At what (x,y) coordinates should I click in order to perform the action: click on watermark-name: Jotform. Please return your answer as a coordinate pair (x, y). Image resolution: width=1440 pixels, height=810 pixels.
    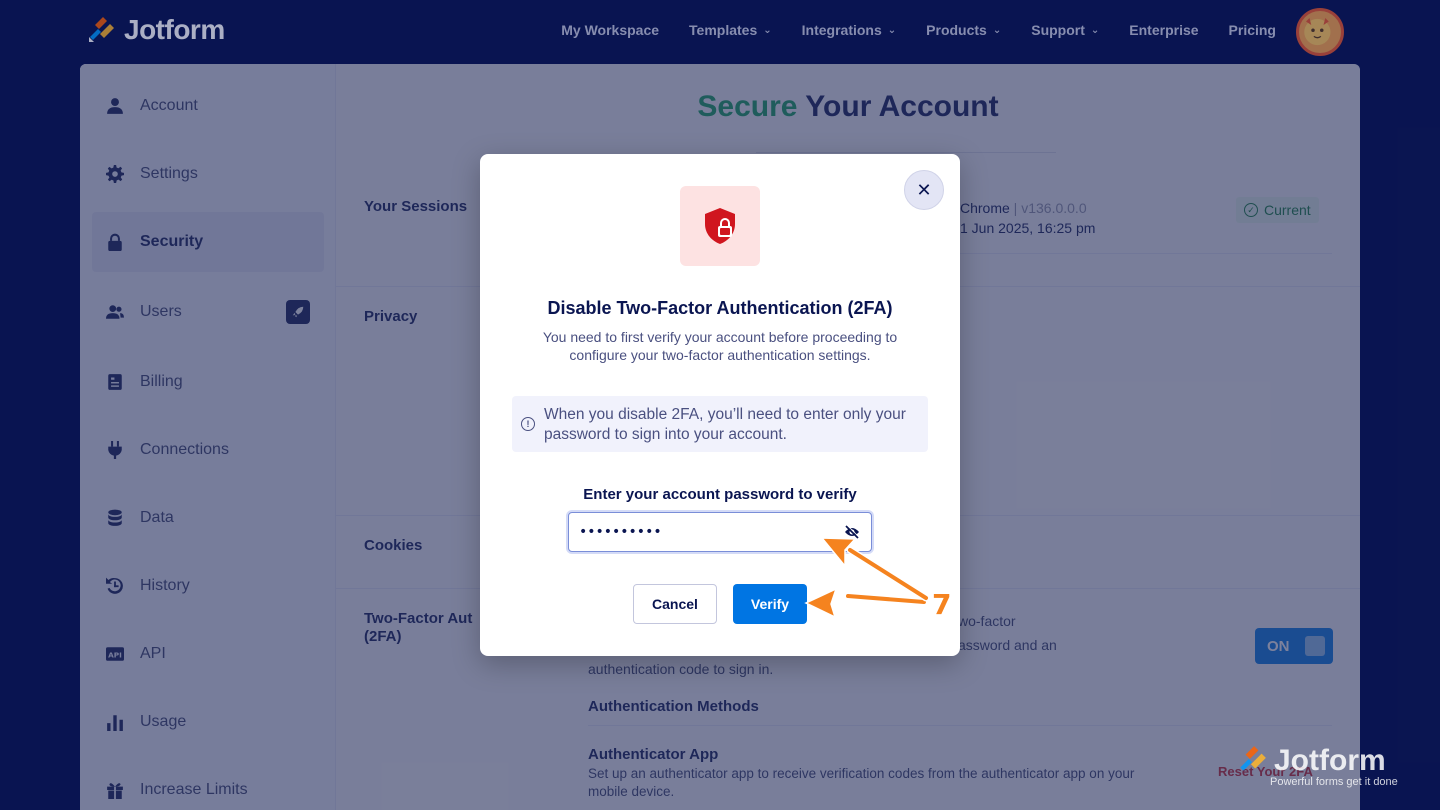
    Looking at the image, I should click on (1330, 760).